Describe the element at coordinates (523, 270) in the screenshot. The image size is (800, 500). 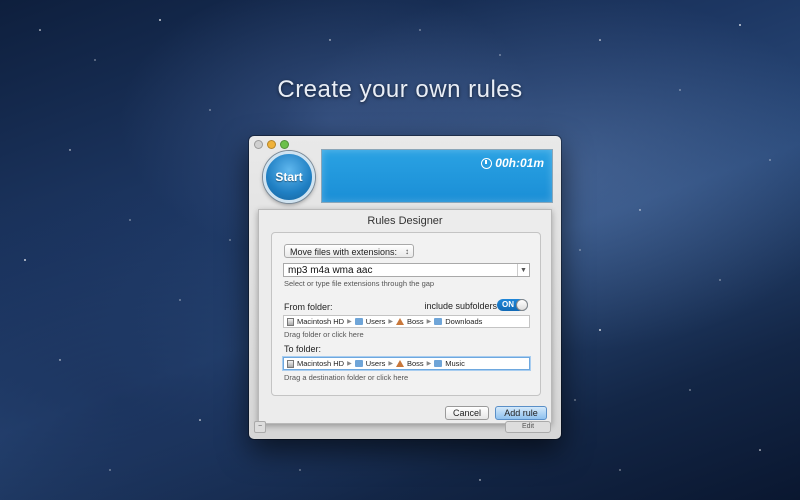
I see `chevron-down-icon: ▼` at that location.